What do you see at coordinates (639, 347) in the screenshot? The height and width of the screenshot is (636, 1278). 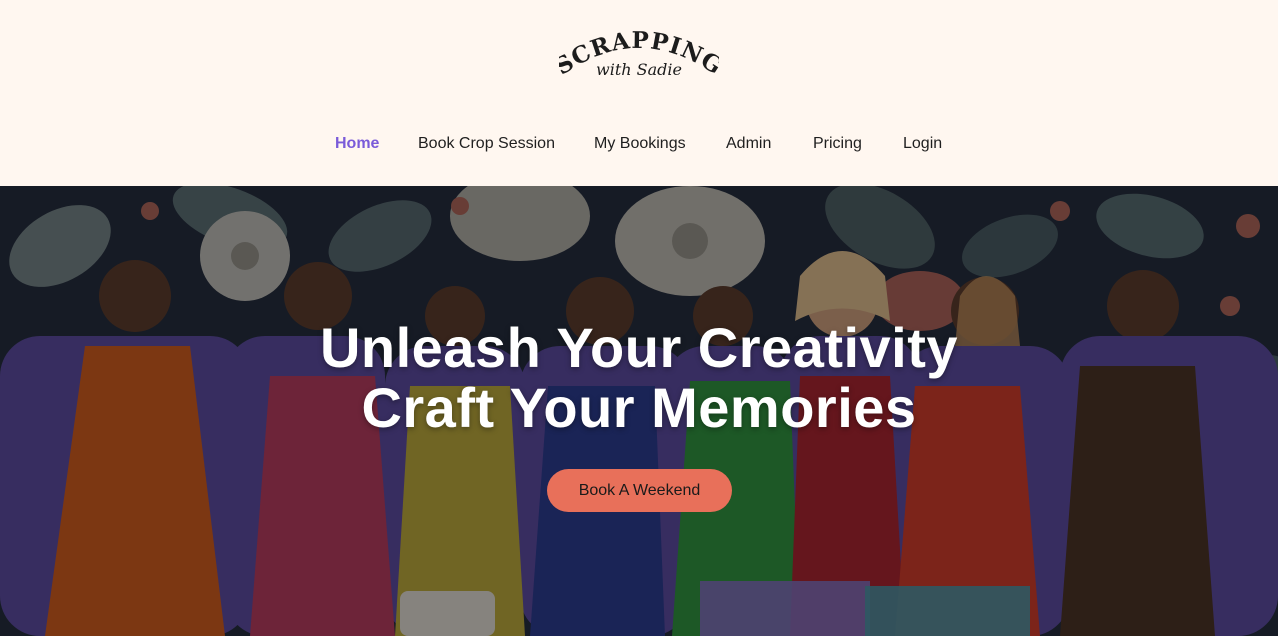 I see `hero-headline-line1: Unleash Your Creativity` at bounding box center [639, 347].